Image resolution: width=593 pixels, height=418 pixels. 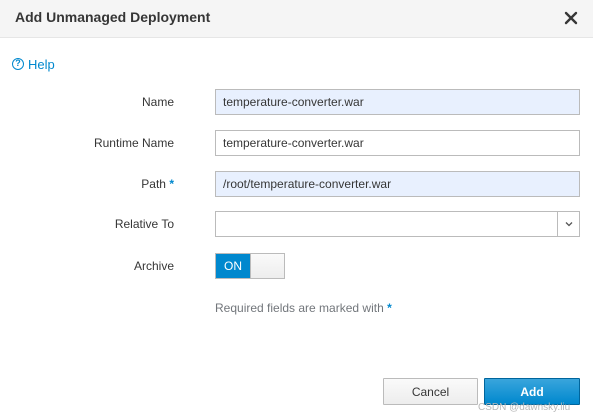 I want to click on required-note-marker: *, so click(x=389, y=308).